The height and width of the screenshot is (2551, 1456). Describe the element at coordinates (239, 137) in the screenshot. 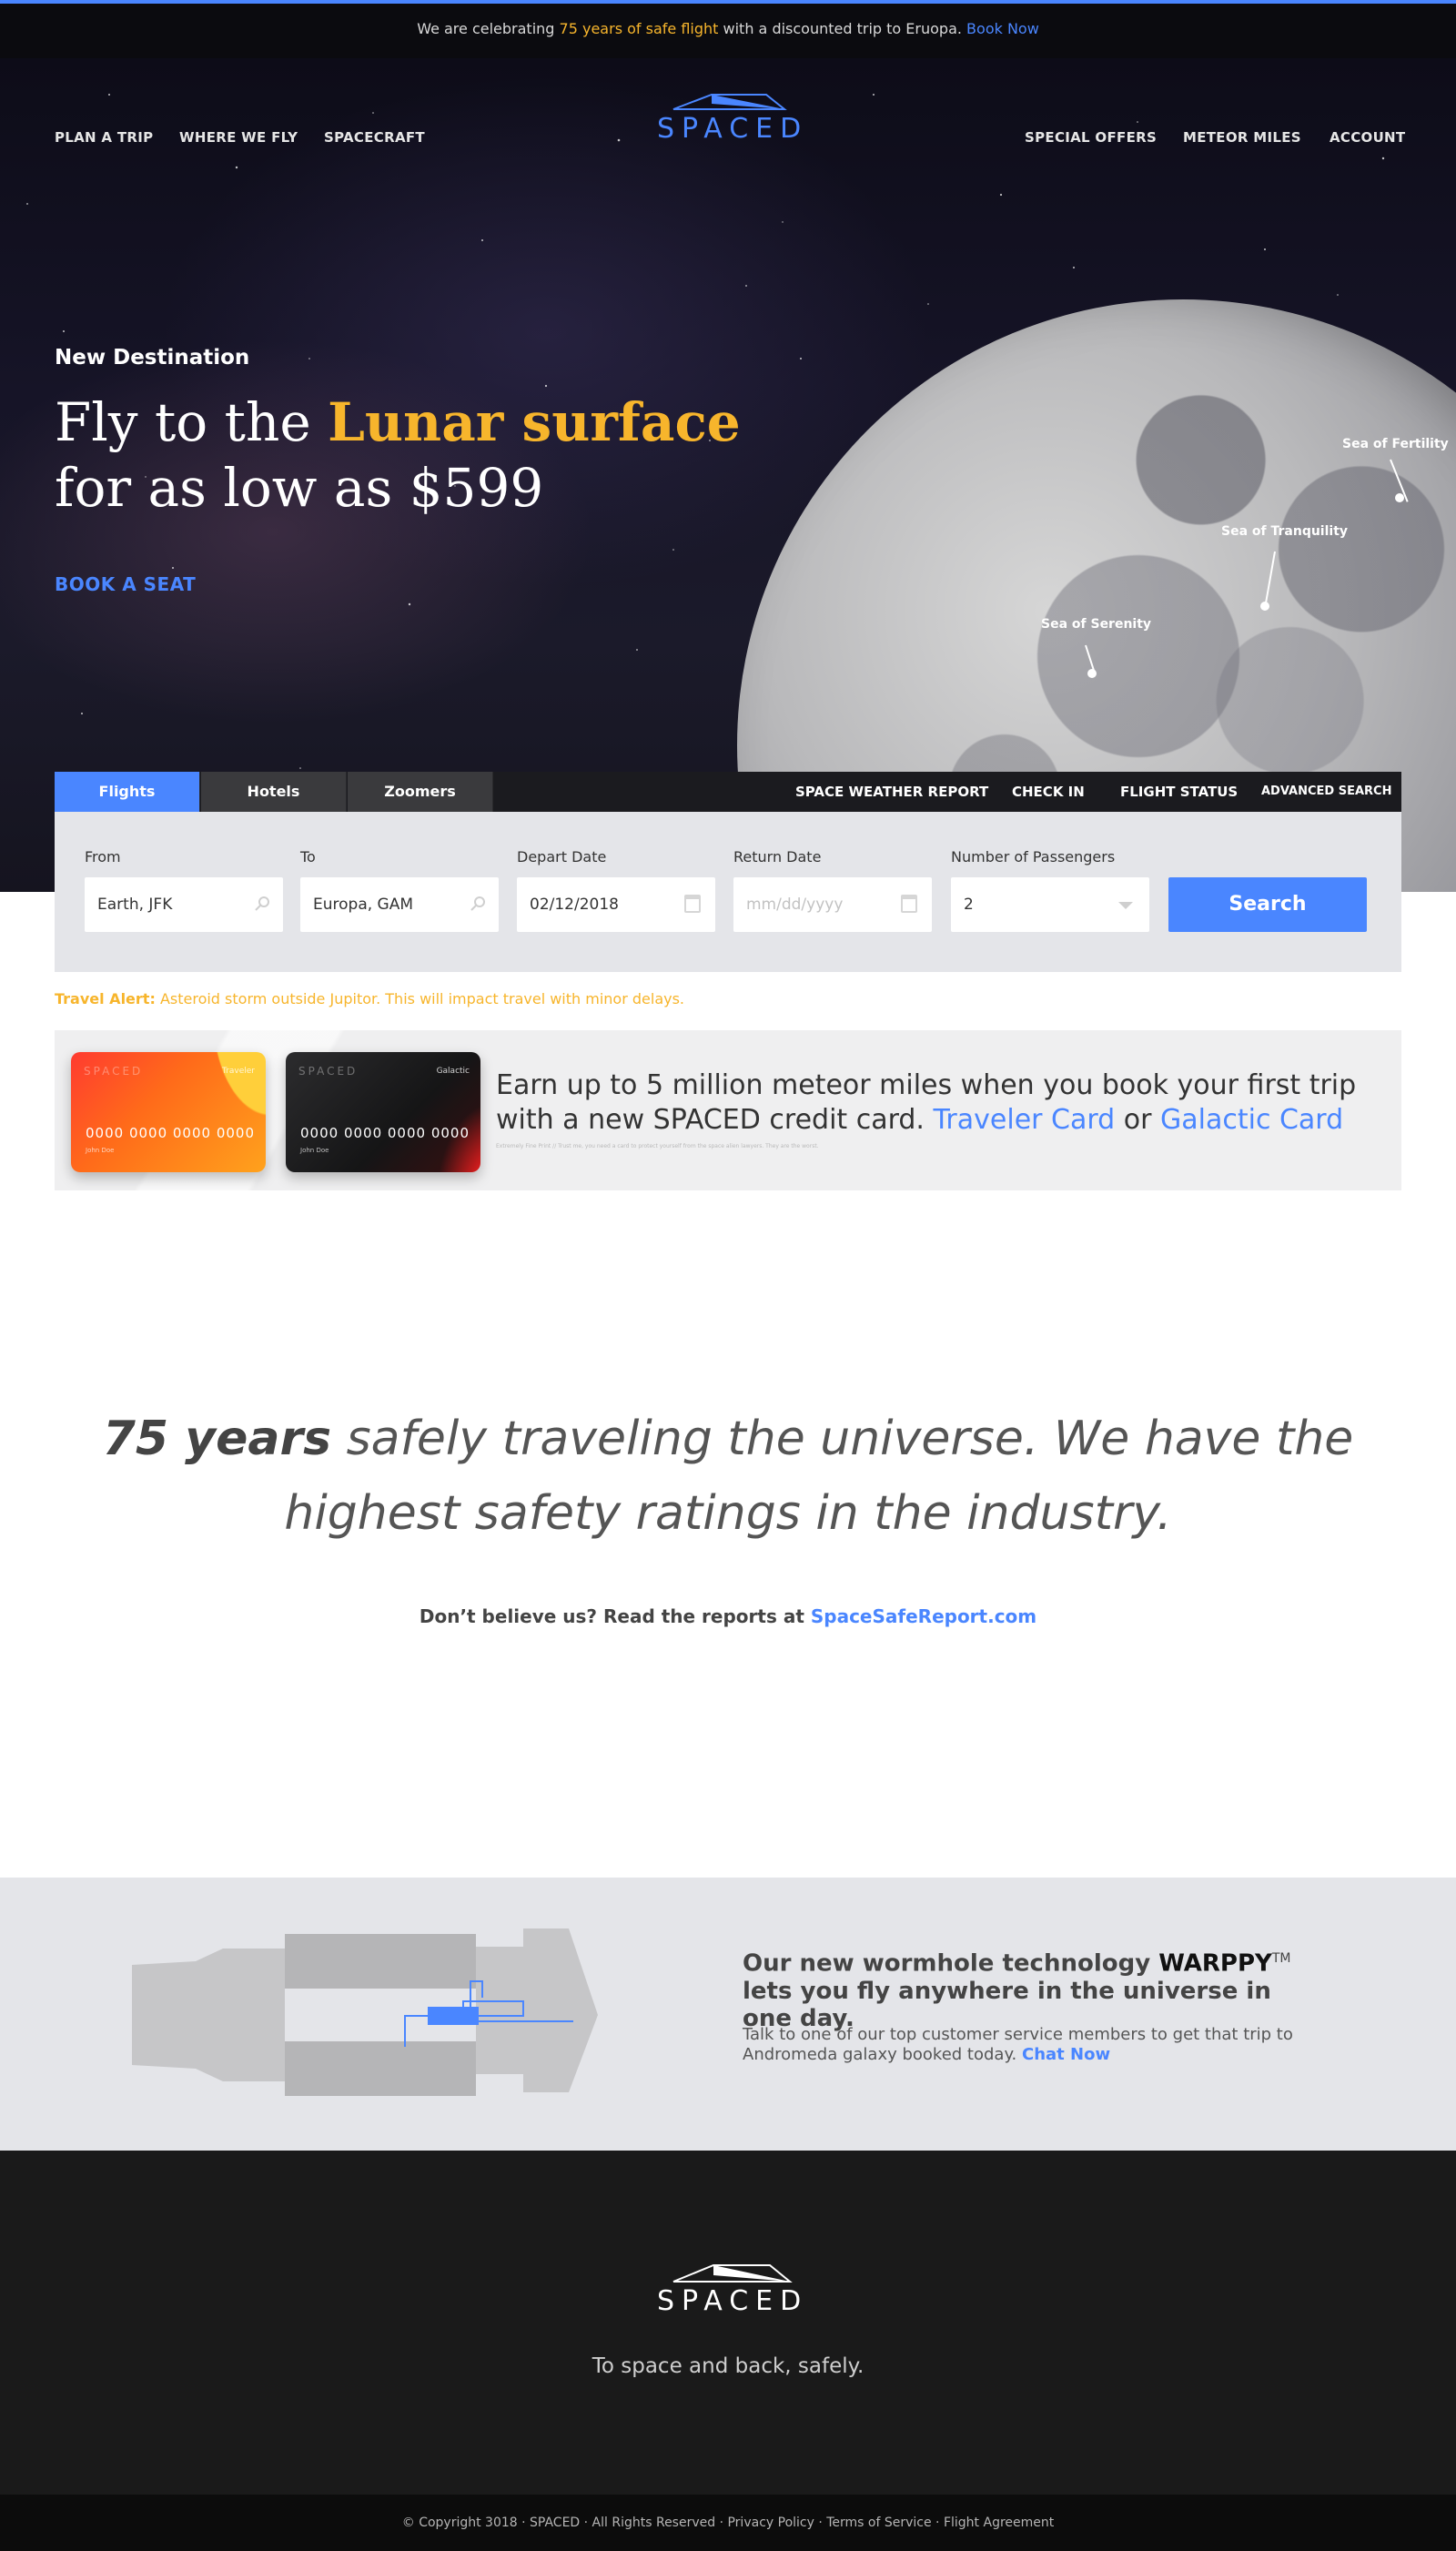

I see `nav-where-we-fly: WHERE WE FLY` at that location.